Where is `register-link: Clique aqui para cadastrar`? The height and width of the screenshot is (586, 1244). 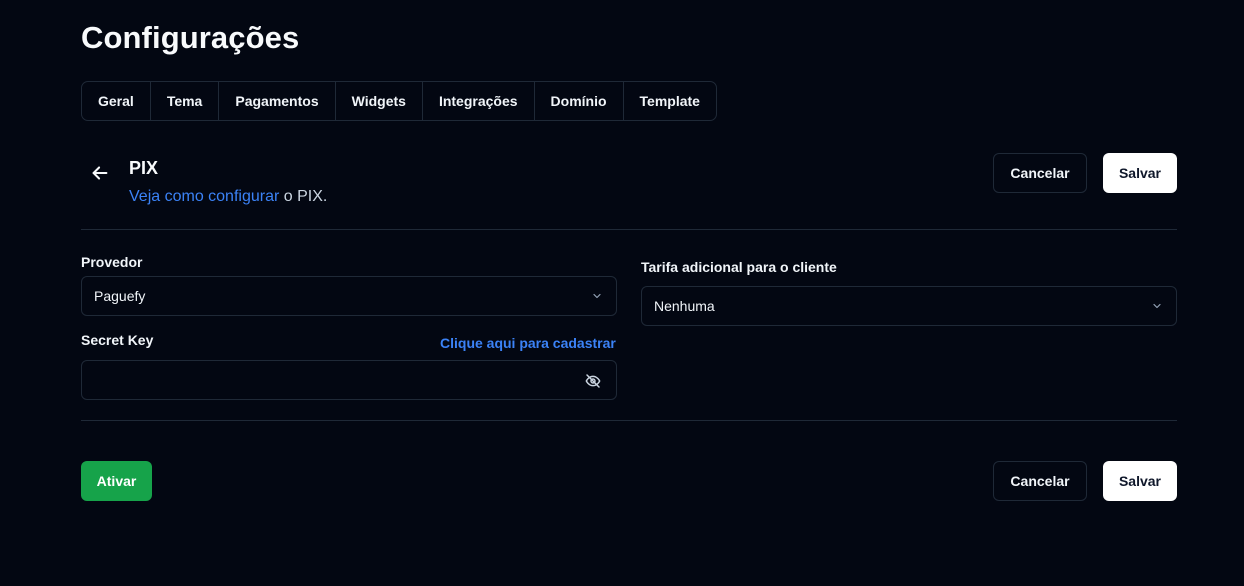
register-link: Clique aqui para cadastrar is located at coordinates (528, 343).